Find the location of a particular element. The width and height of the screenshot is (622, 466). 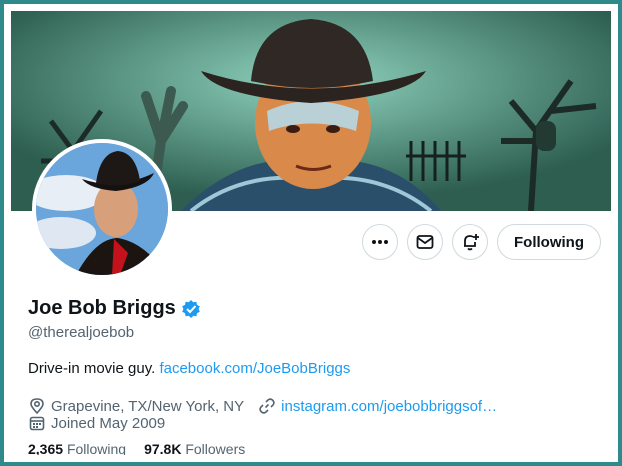

following-stat: 2,365 Following is located at coordinates (77, 448).